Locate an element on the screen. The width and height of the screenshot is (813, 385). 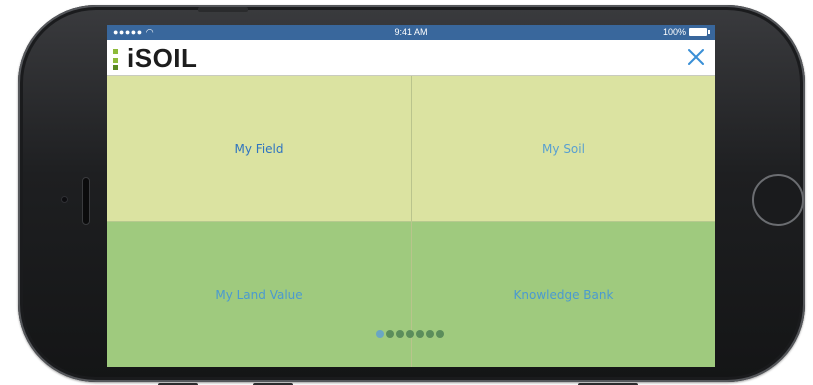
status-bar: ●●●●● ◠ 9:41 AM 100% is located at coordinates (411, 32).